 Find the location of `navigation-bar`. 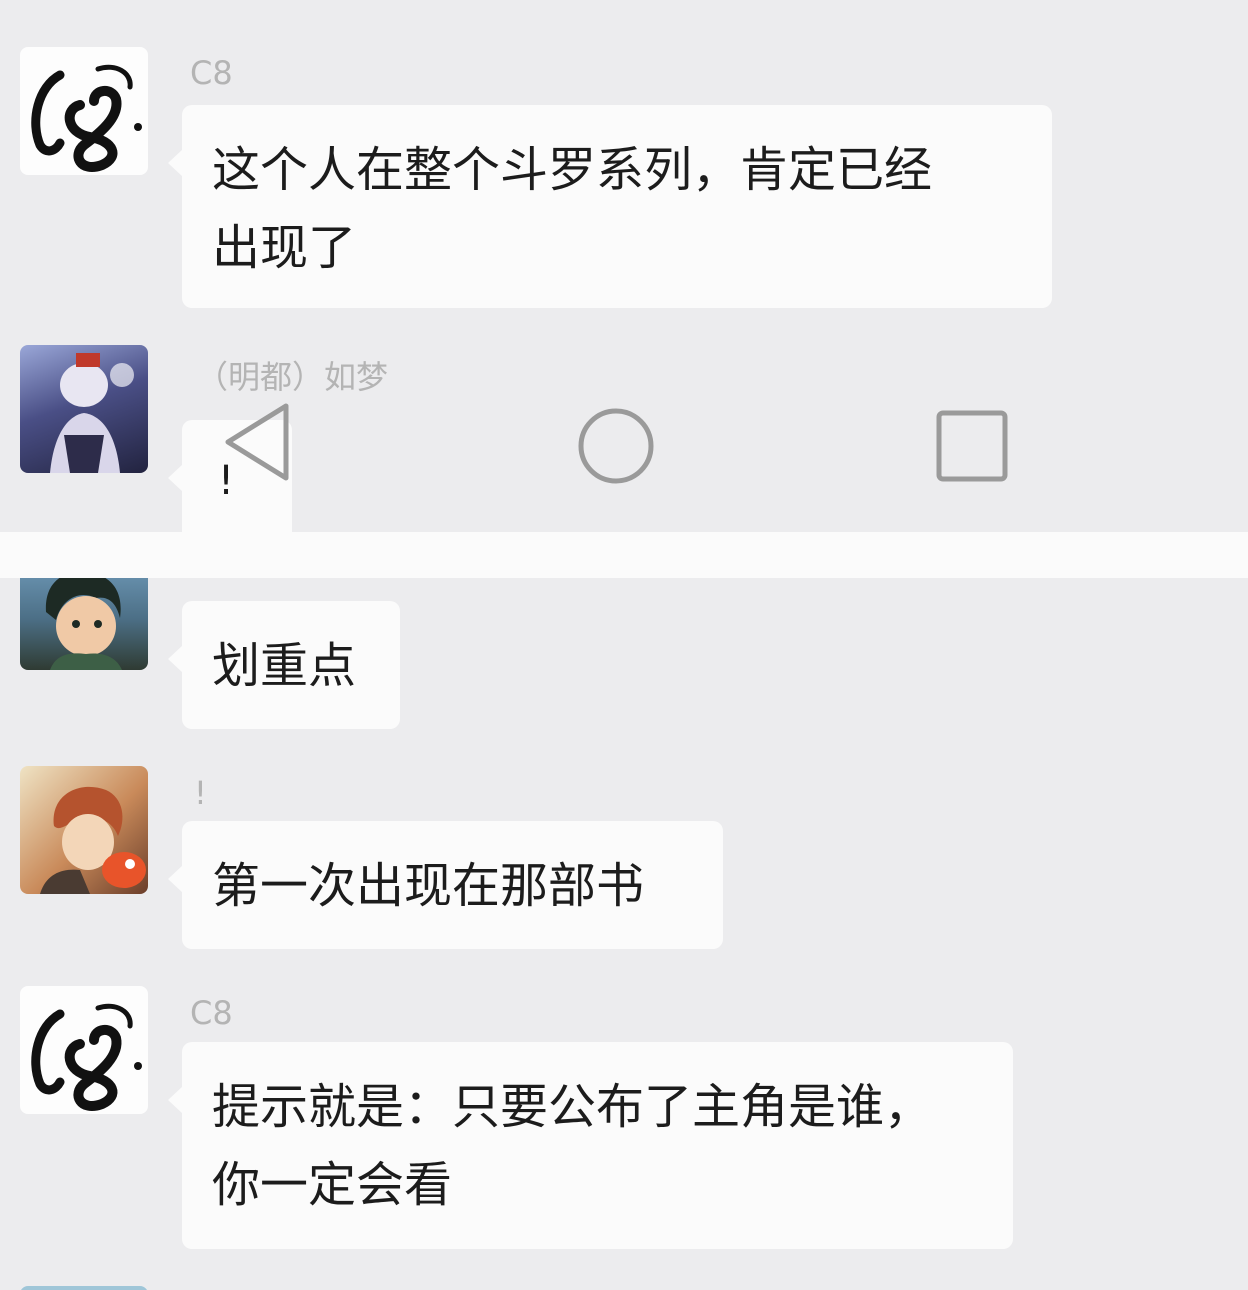

navigation-bar is located at coordinates (624, 446).